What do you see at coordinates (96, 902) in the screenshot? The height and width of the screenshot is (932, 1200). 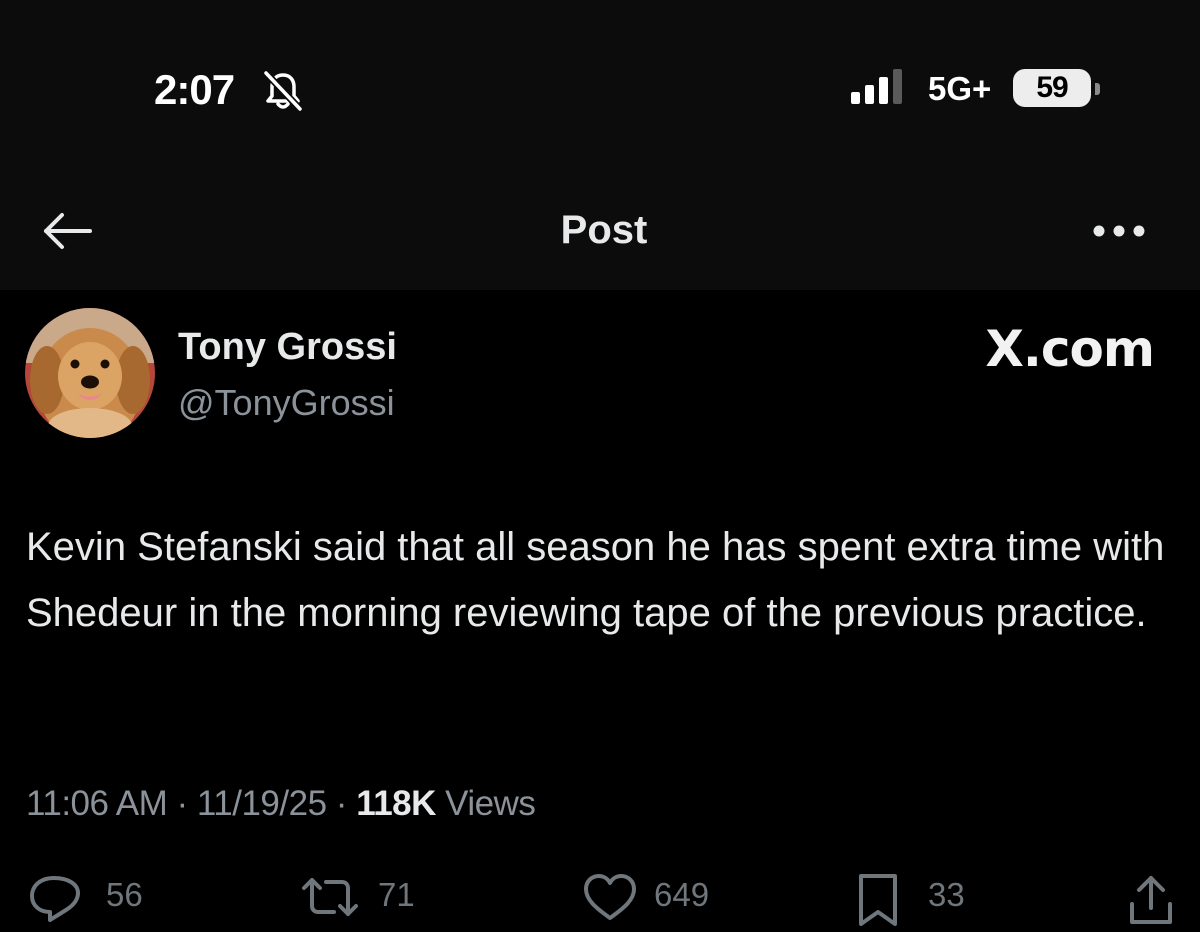 I see `reply-button: 56` at bounding box center [96, 902].